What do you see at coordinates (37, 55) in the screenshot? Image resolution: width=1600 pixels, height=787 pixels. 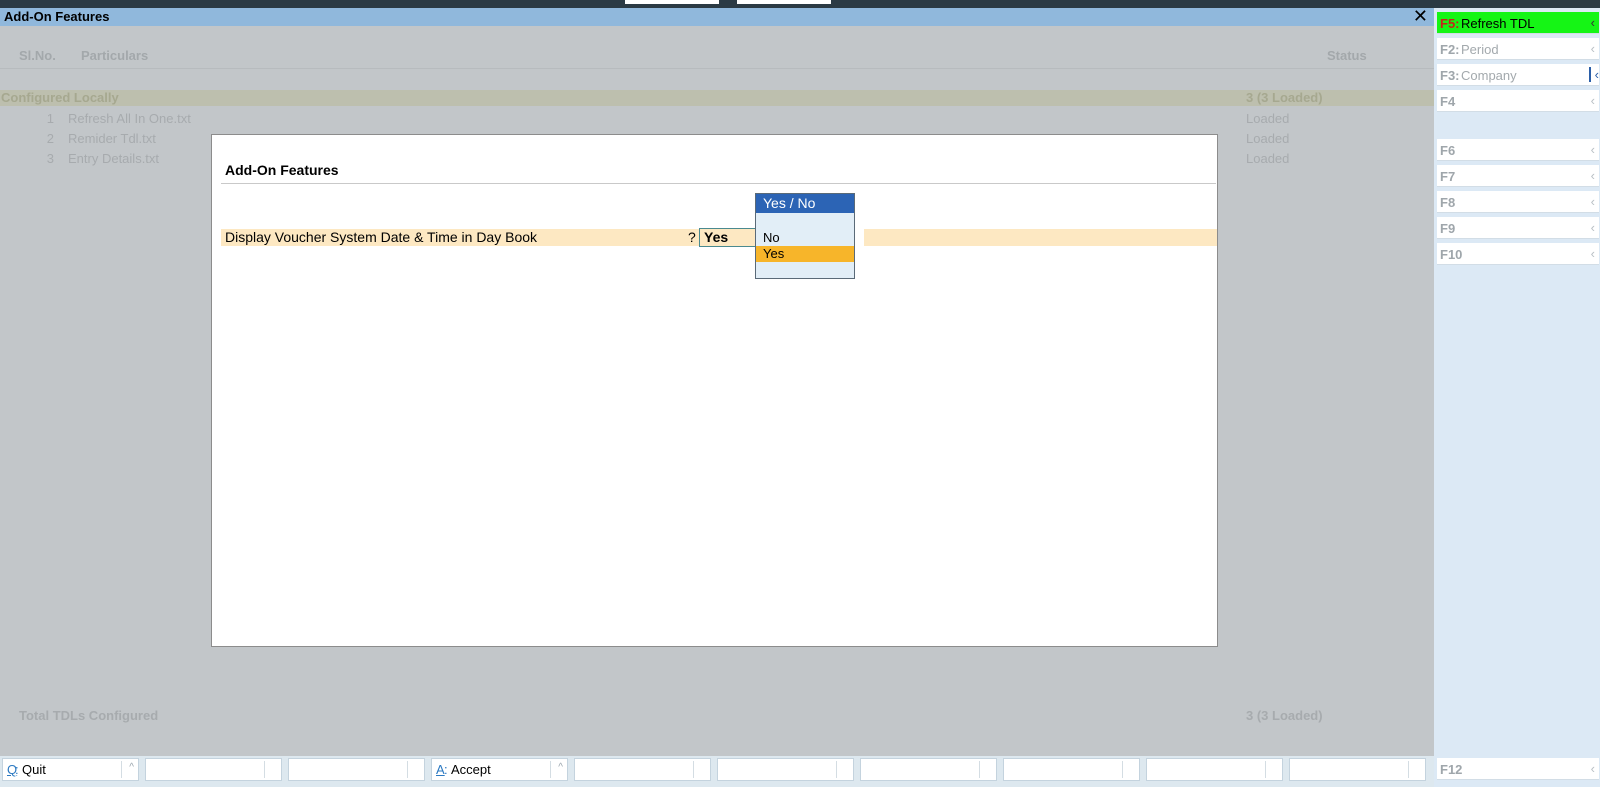 I see `column-header-sl-no: Sl.No.` at bounding box center [37, 55].